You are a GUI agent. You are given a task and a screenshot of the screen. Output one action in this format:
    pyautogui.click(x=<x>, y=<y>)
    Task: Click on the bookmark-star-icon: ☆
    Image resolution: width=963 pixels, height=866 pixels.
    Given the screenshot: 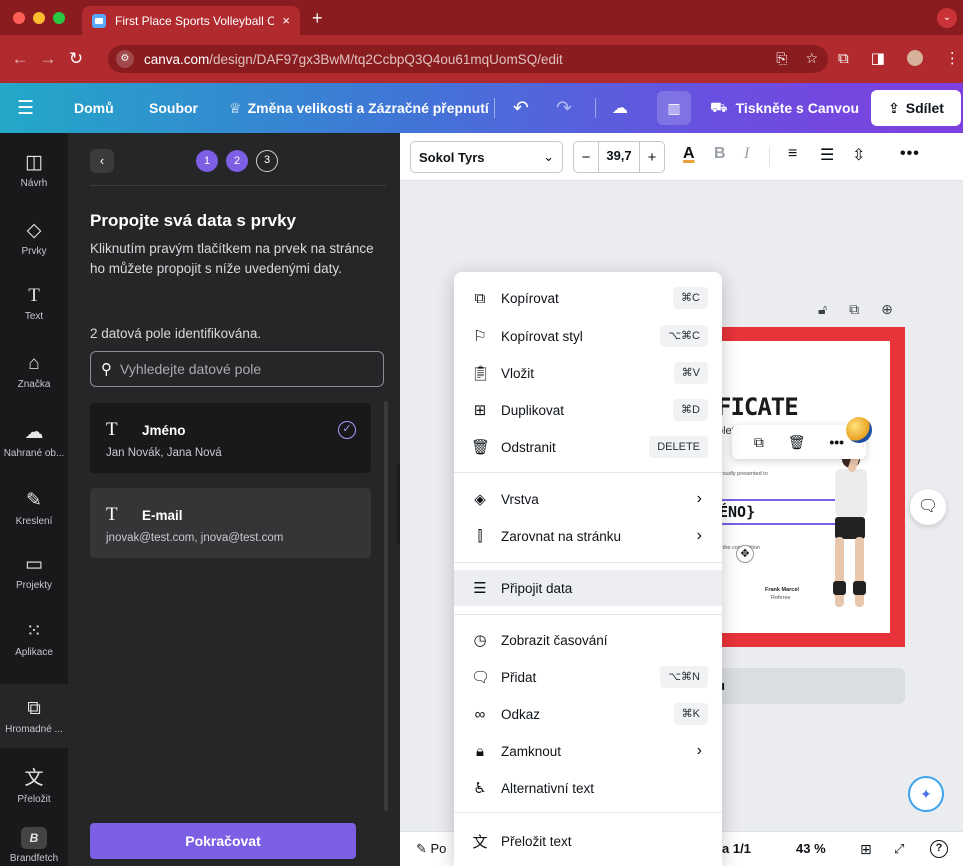 What is the action you would take?
    pyautogui.click(x=811, y=58)
    